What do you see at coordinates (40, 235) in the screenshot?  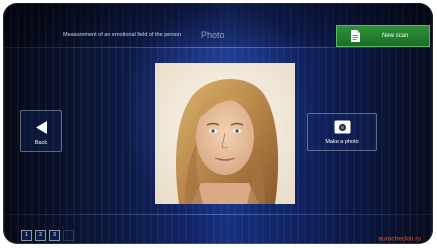 I see `page-button-2: 2` at bounding box center [40, 235].